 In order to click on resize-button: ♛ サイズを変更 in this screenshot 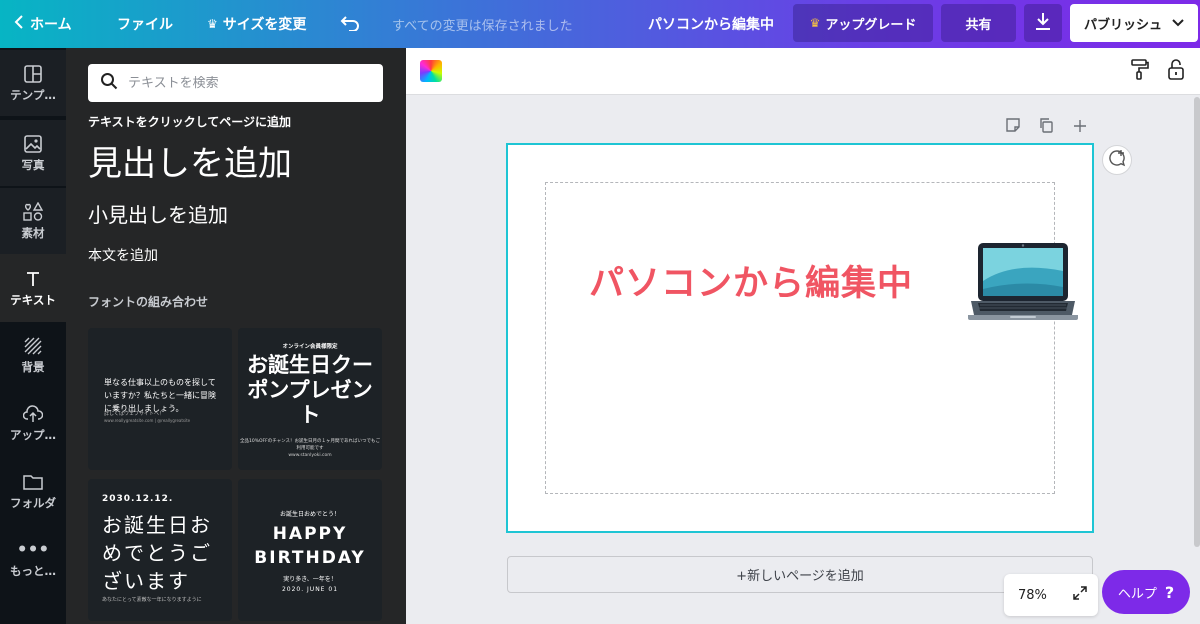, I will do `click(256, 24)`.